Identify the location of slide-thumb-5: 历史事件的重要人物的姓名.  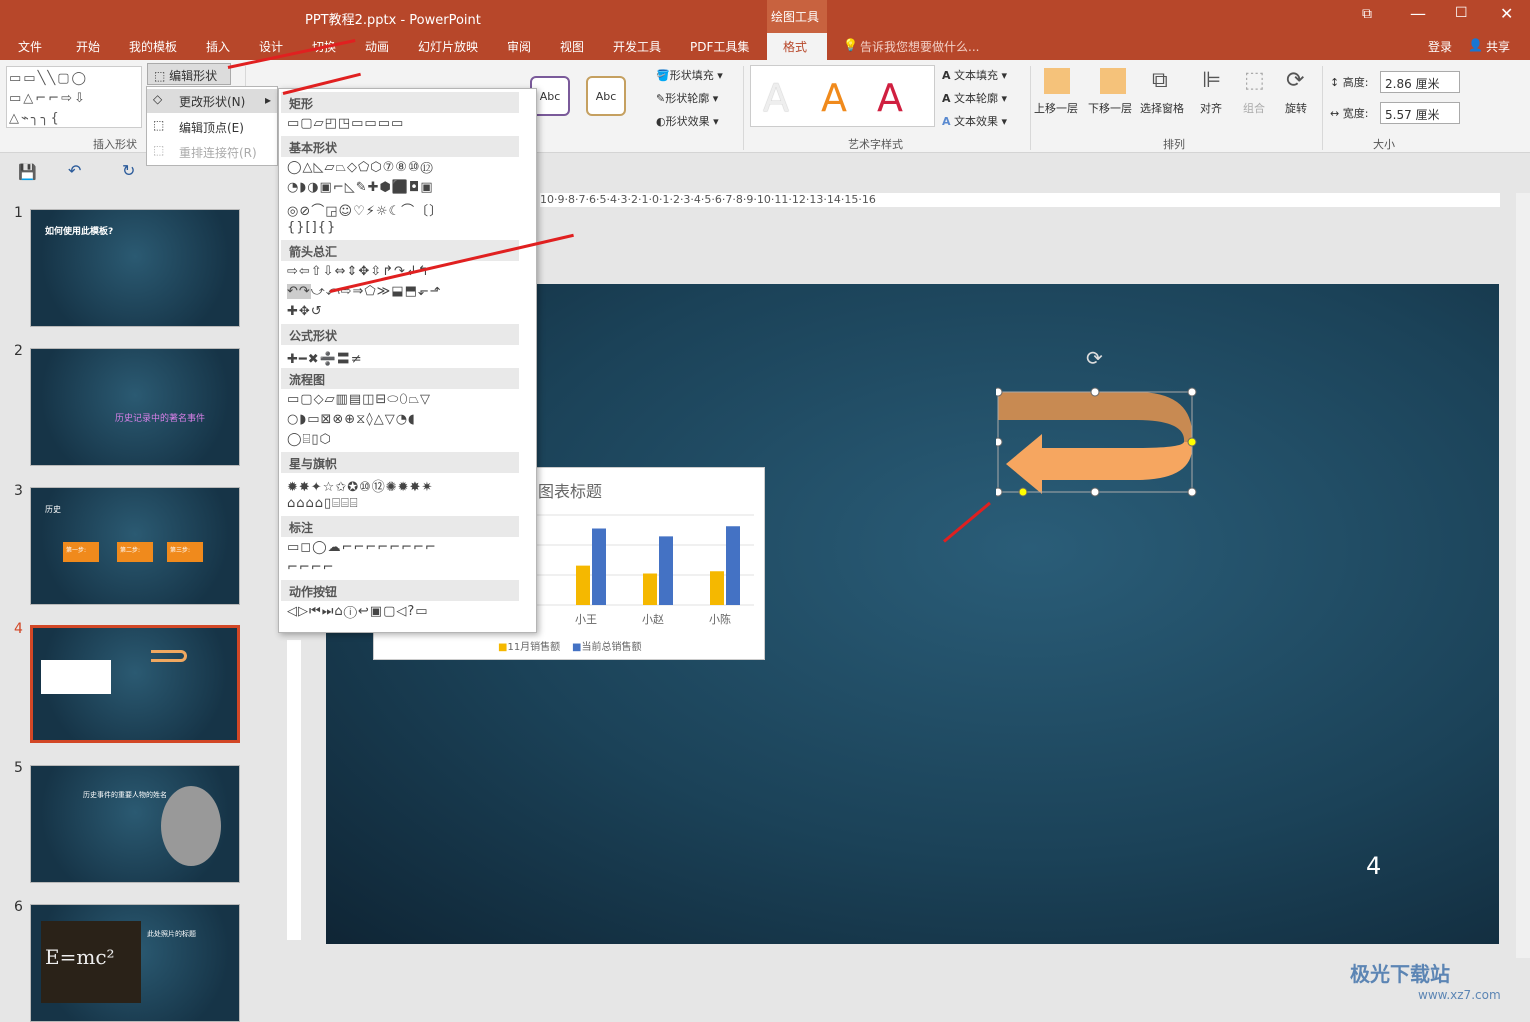
(135, 824).